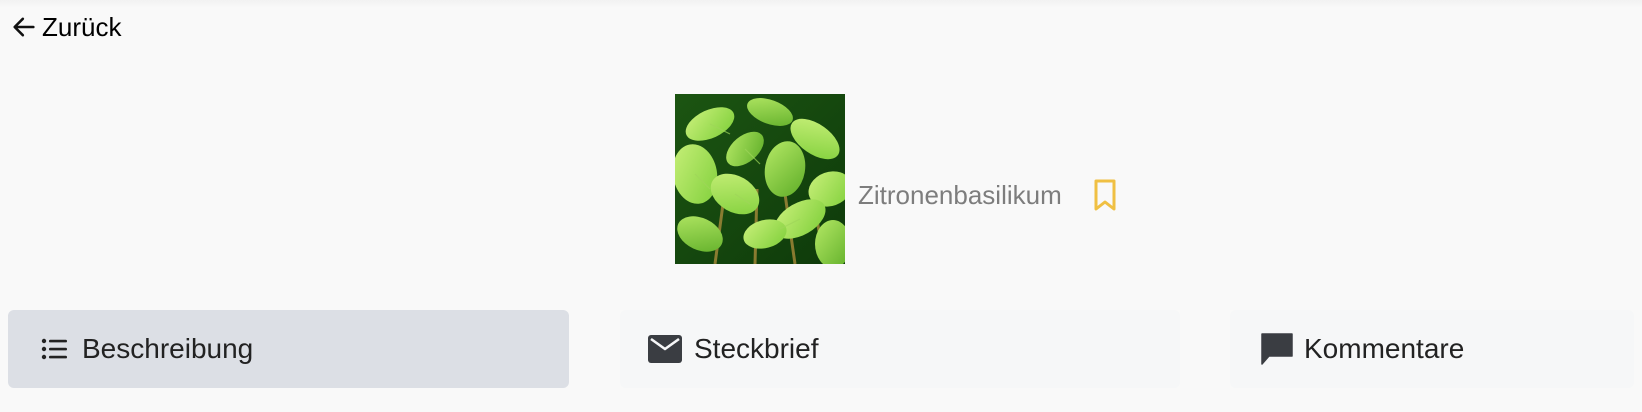 The image size is (1642, 412). I want to click on tab-label: Kommentare, so click(1384, 348).